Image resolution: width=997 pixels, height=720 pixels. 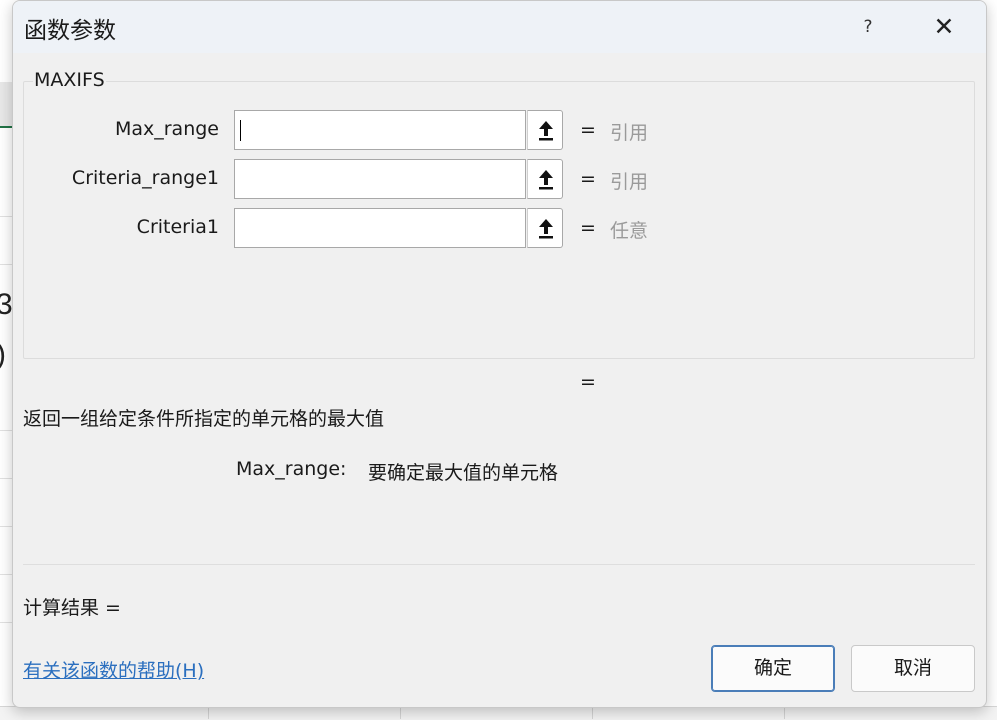 What do you see at coordinates (913, 668) in the screenshot?
I see `cancel-button: 取消` at bounding box center [913, 668].